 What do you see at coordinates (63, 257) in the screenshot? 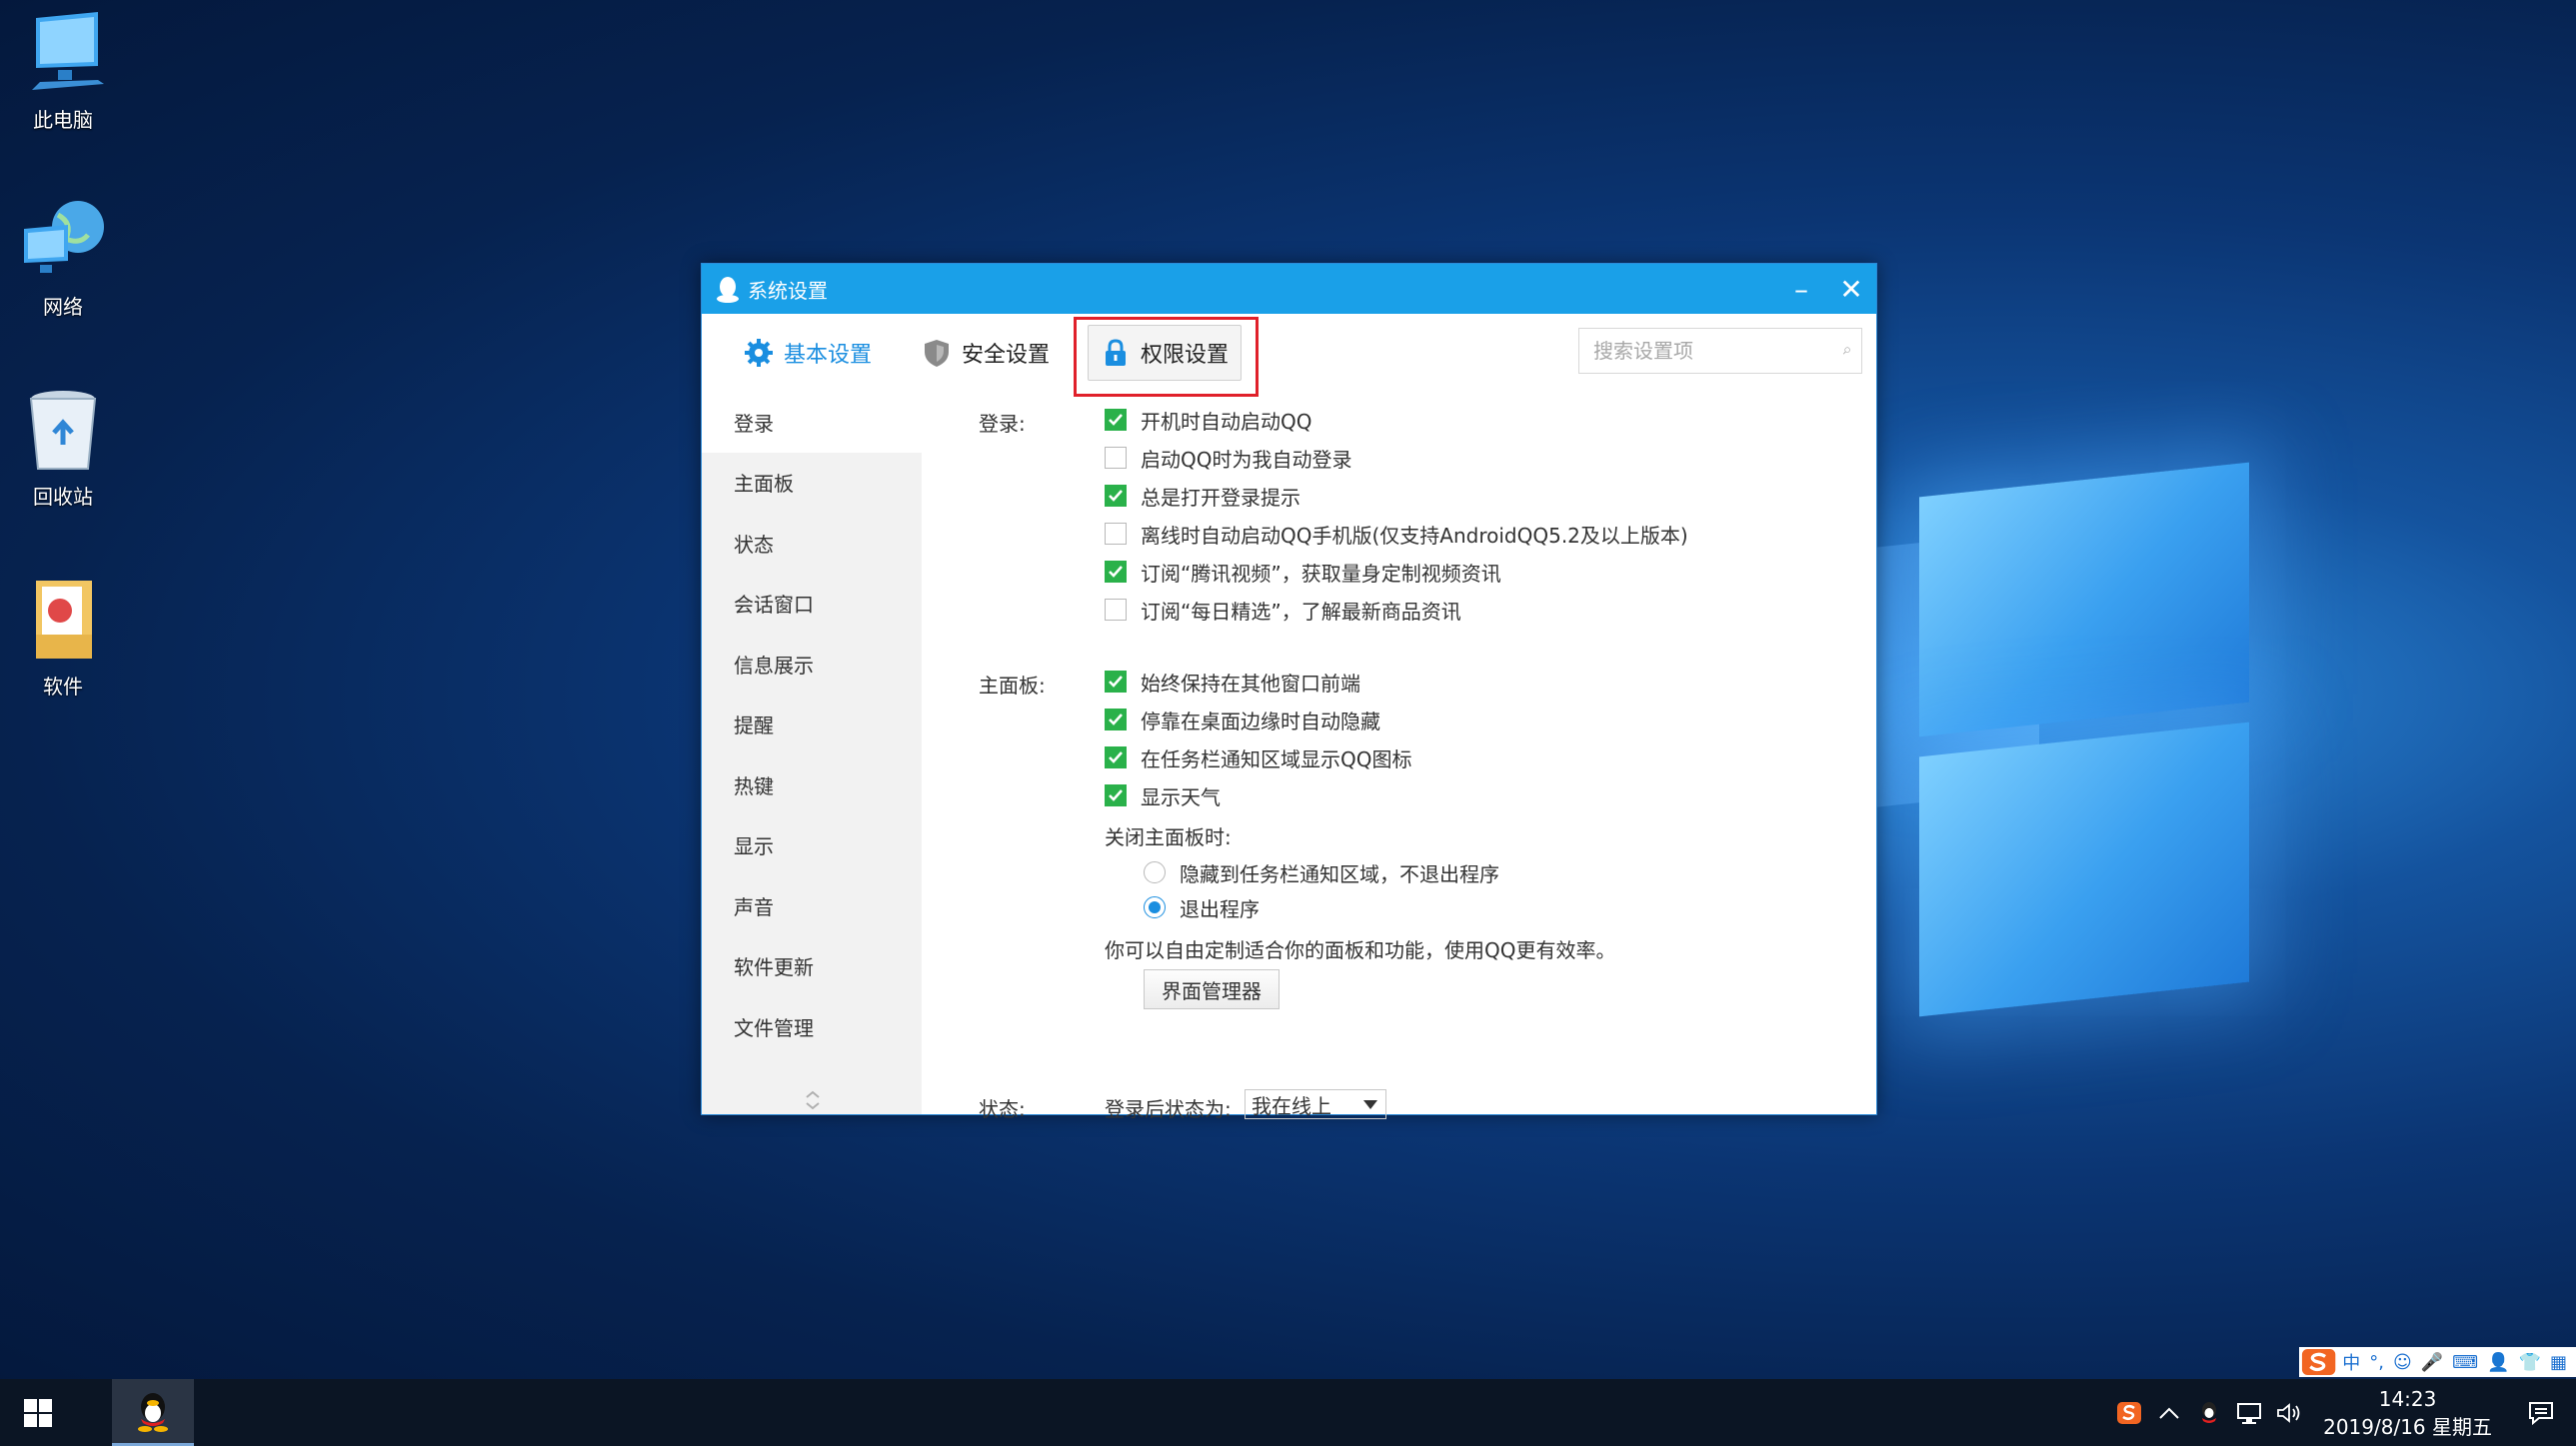
I see `desktop-icon-network: 网络` at bounding box center [63, 257].